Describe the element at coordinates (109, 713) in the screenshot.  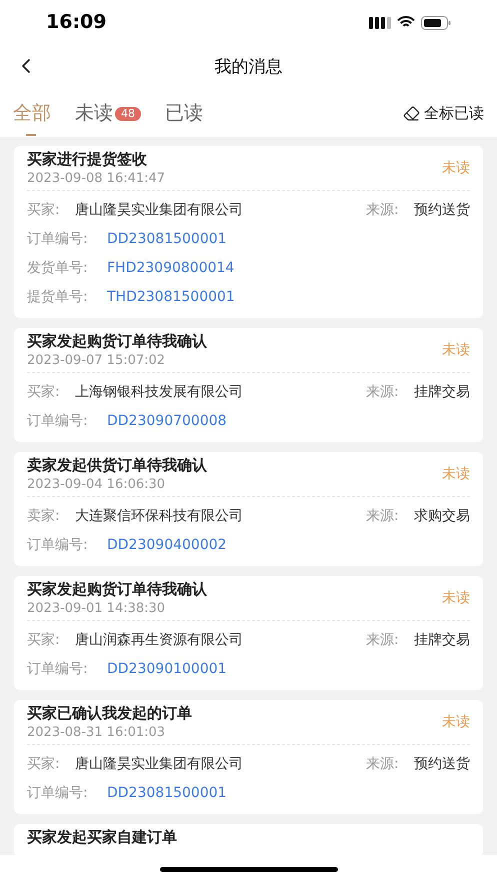
I see `message-title: 买家已确认我发起的订单` at that location.